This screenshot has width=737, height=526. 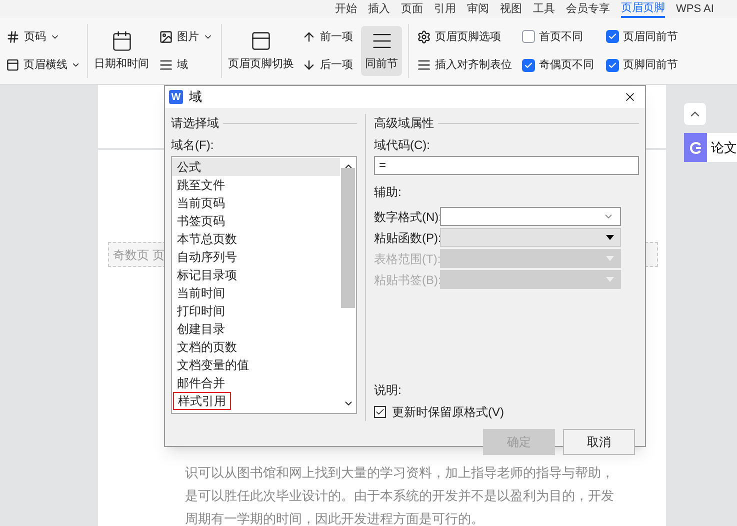 I want to click on side-panel-icon, so click(x=695, y=147).